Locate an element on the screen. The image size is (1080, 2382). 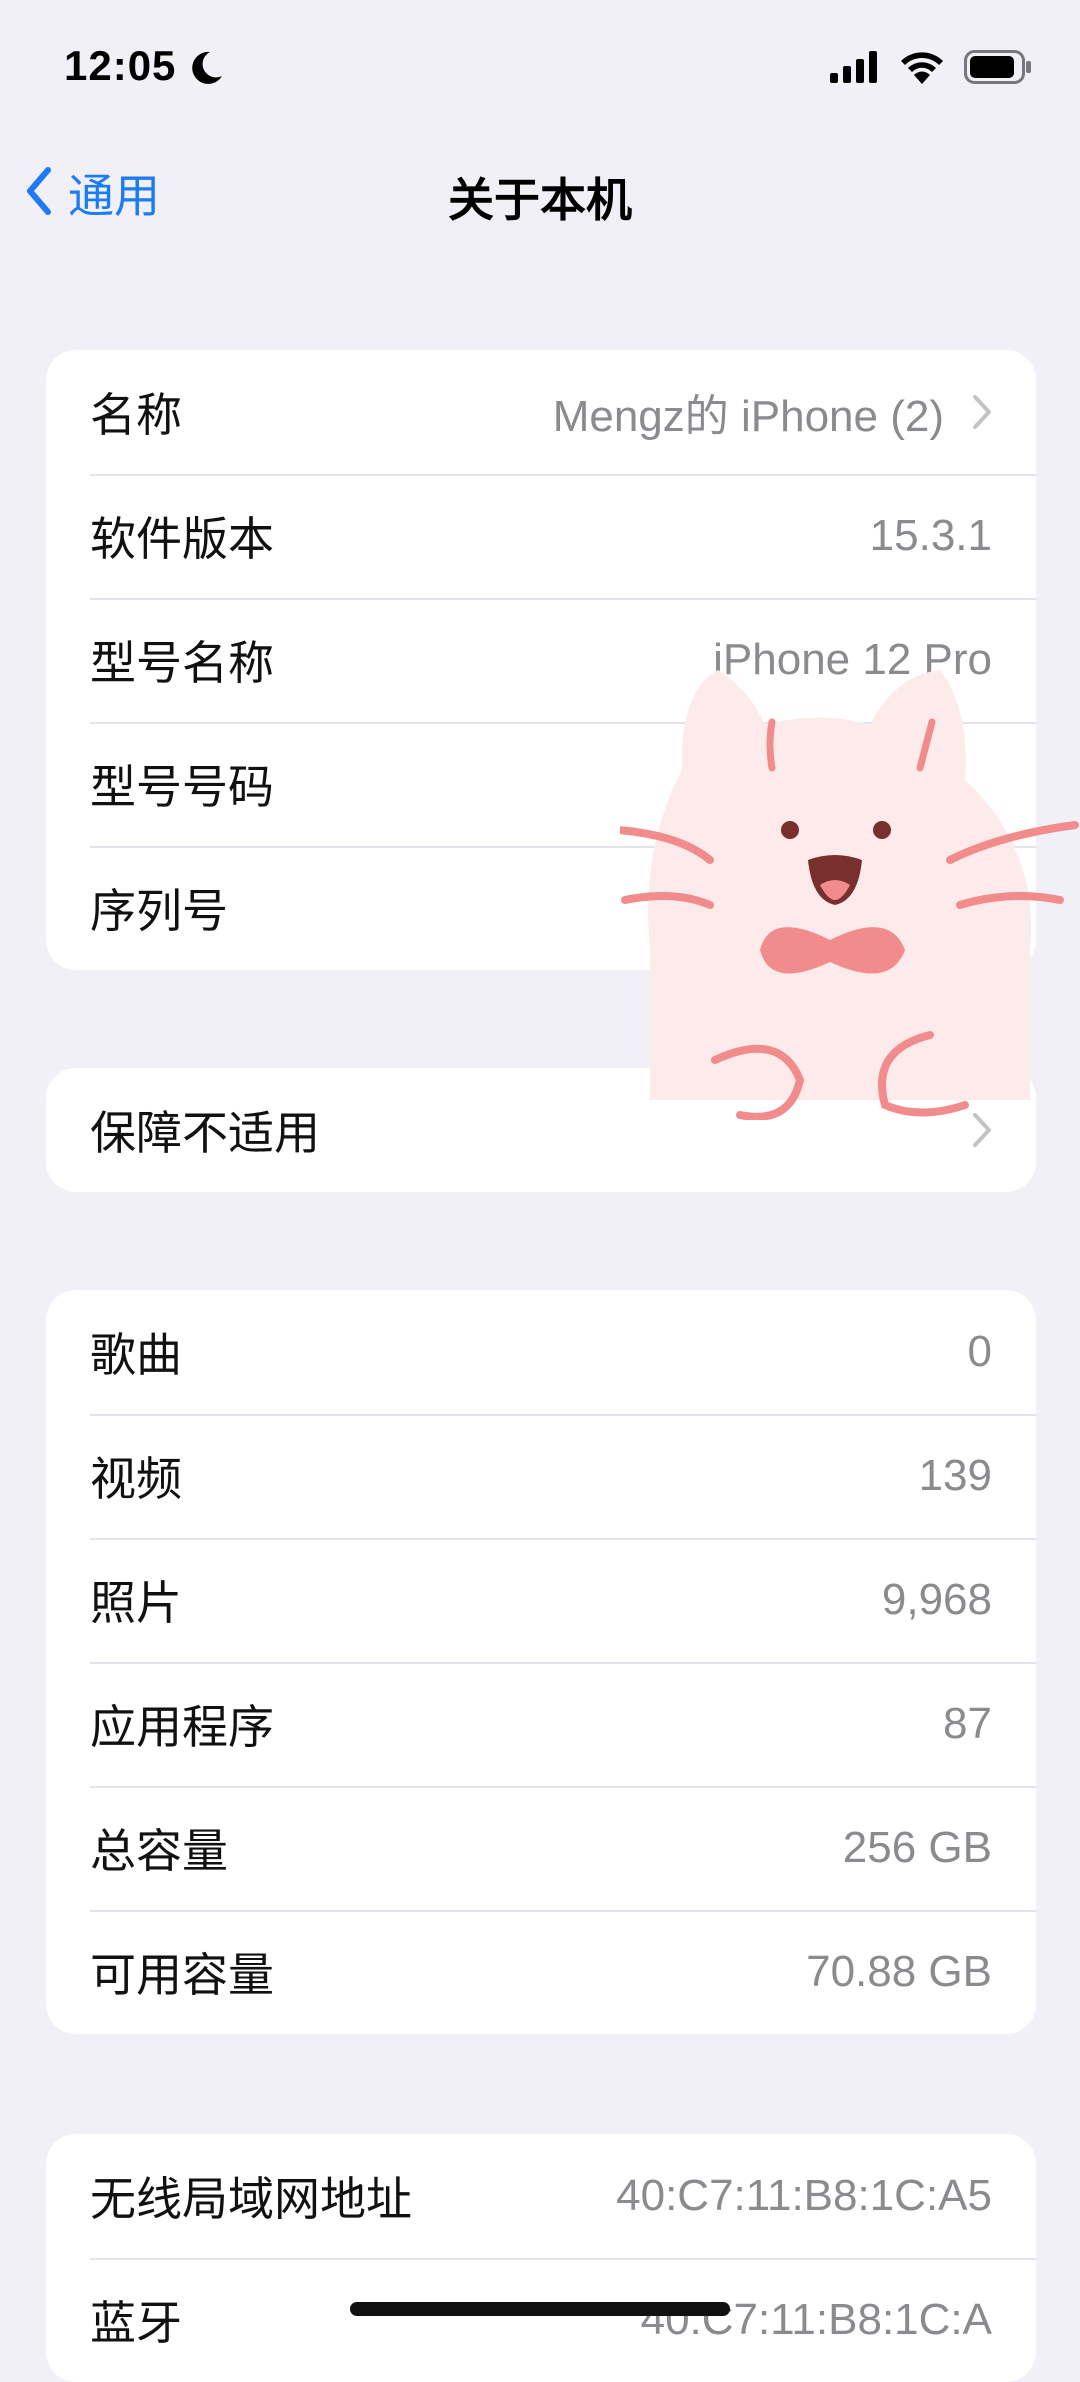
wifi-address-value: 40:C7:11:B8:1C:A5 is located at coordinates (804, 2195).